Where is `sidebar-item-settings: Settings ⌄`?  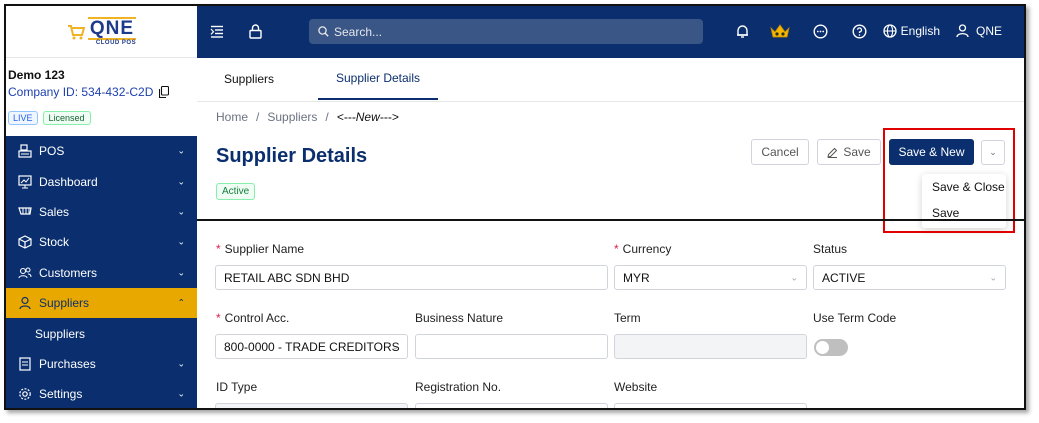 sidebar-item-settings: Settings ⌄ is located at coordinates (101, 393).